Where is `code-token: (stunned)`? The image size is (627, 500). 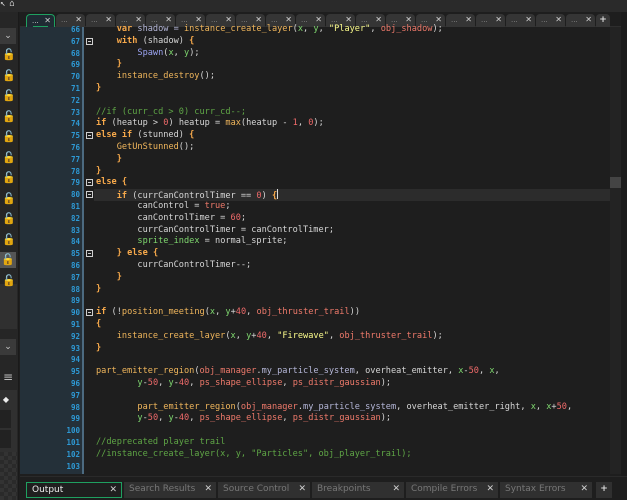
code-token: (stunned) is located at coordinates (161, 135).